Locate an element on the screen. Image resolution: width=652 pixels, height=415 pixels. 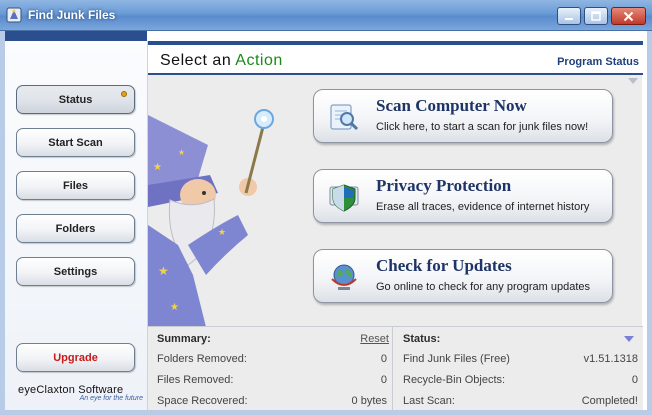
sidebar-item-status: Status is located at coordinates (75, 99).